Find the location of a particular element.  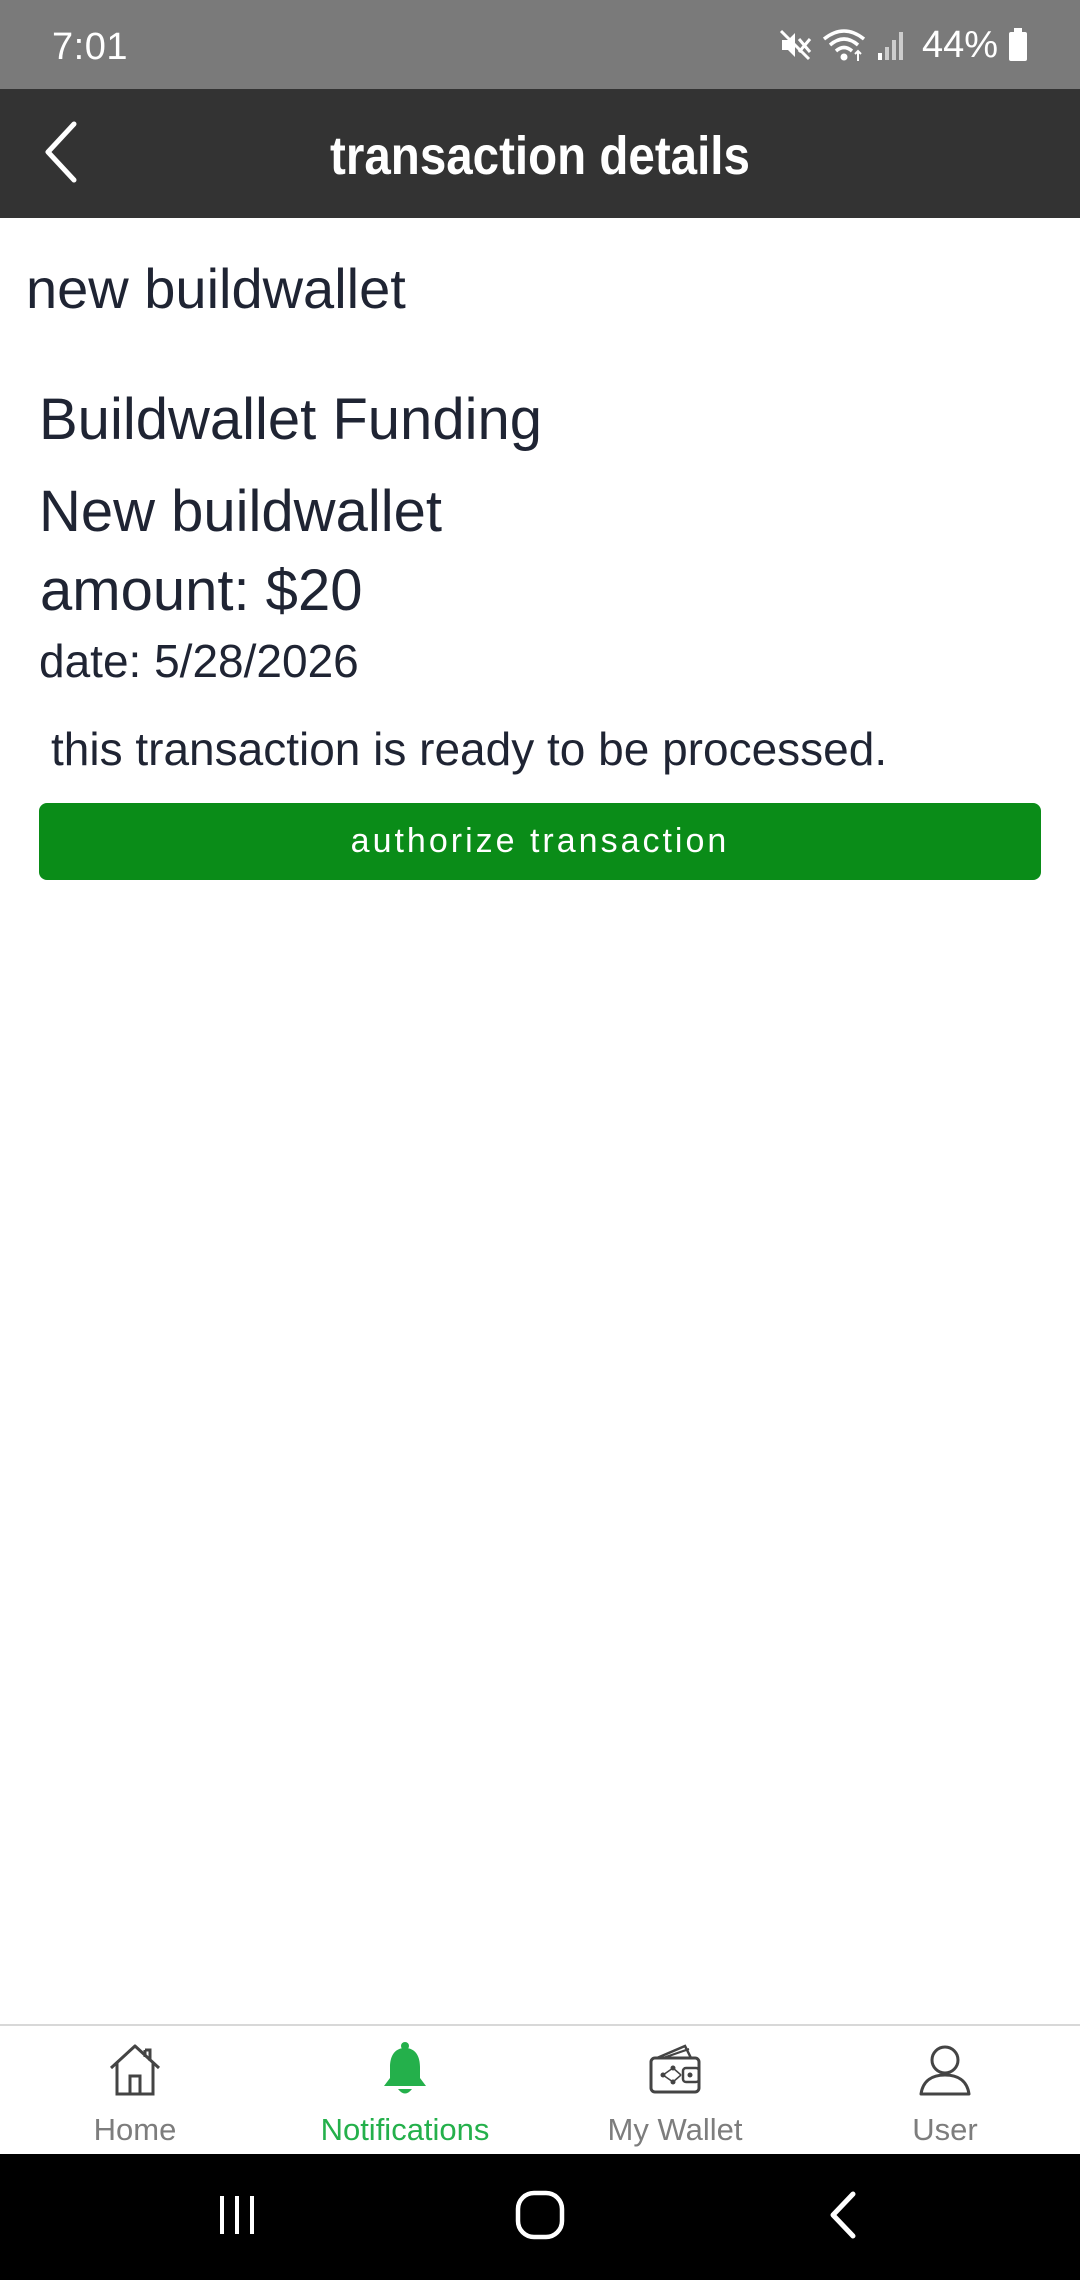

mute-icon is located at coordinates (795, 45).